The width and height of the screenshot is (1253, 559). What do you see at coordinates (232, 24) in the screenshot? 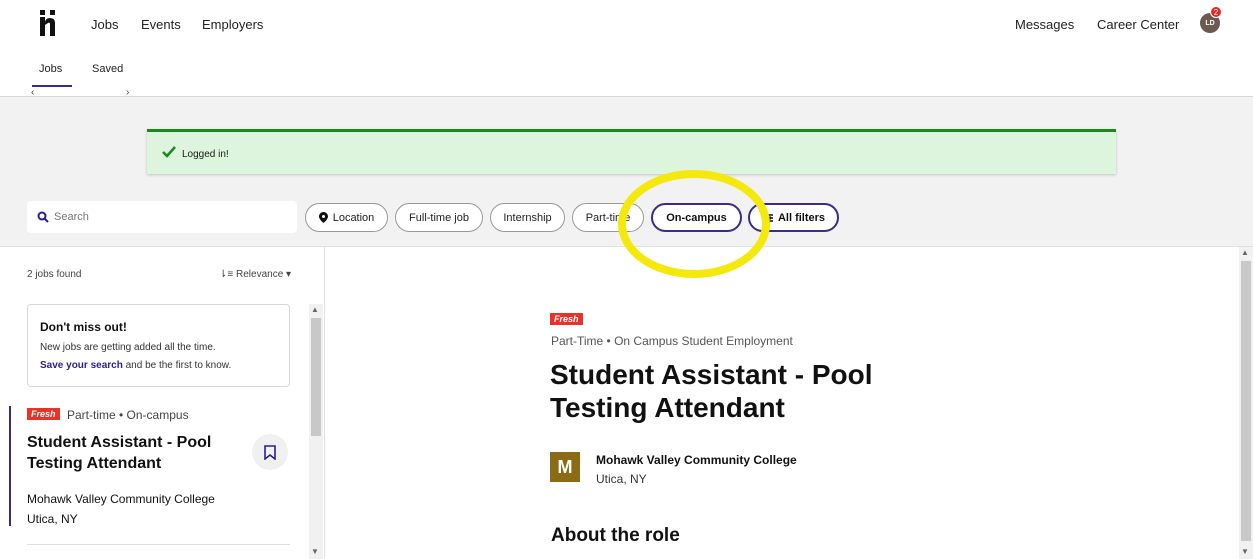
I see `nav-employers-link: Employers` at bounding box center [232, 24].